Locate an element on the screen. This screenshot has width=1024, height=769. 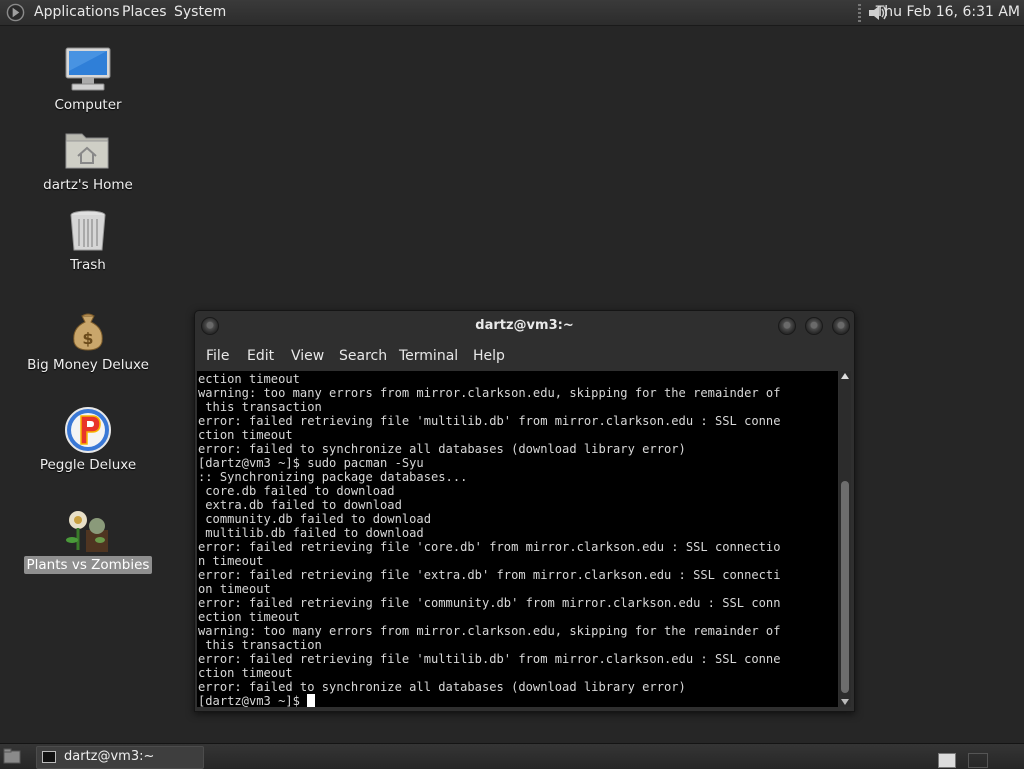
applications-menu: Applications is located at coordinates (77, 12).